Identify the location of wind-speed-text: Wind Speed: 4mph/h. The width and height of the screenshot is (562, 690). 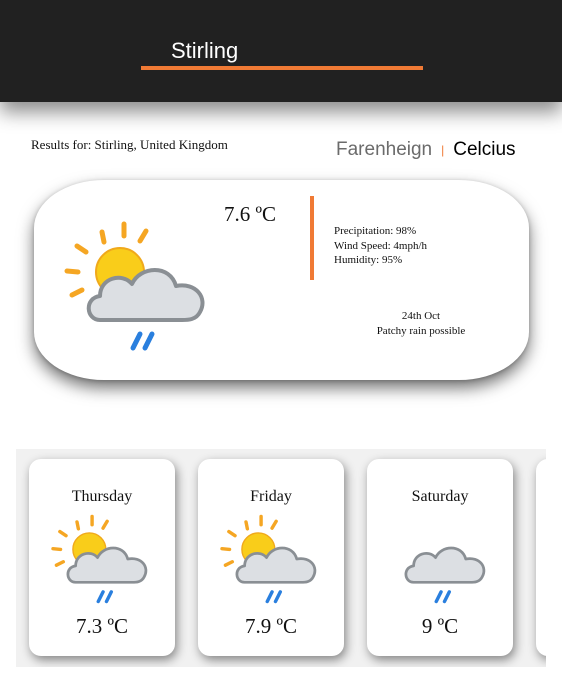
(381, 245).